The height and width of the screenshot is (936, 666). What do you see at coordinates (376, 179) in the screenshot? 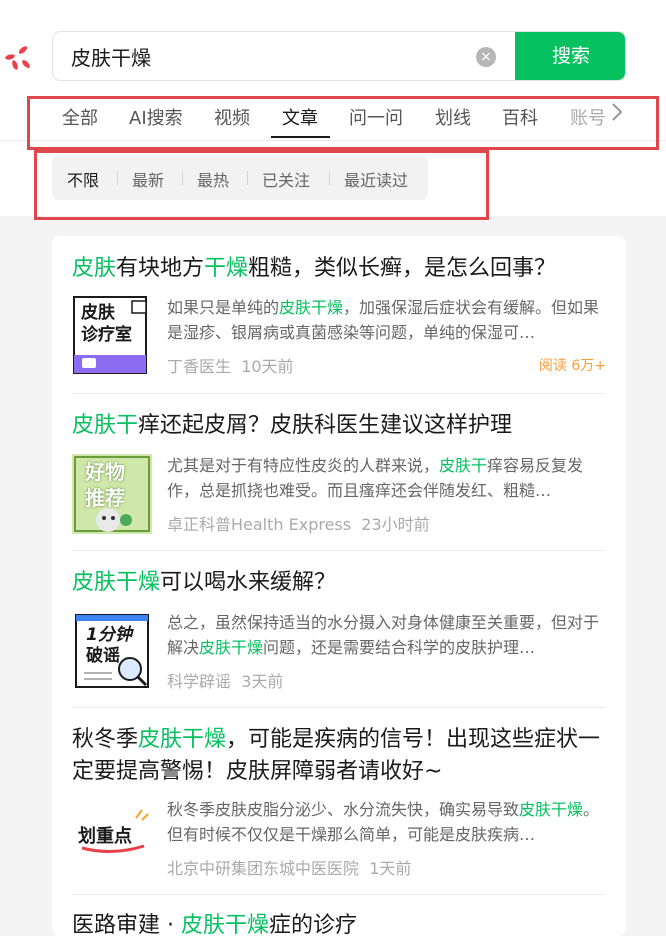
I see `filter-recently-read: 最近读过` at bounding box center [376, 179].